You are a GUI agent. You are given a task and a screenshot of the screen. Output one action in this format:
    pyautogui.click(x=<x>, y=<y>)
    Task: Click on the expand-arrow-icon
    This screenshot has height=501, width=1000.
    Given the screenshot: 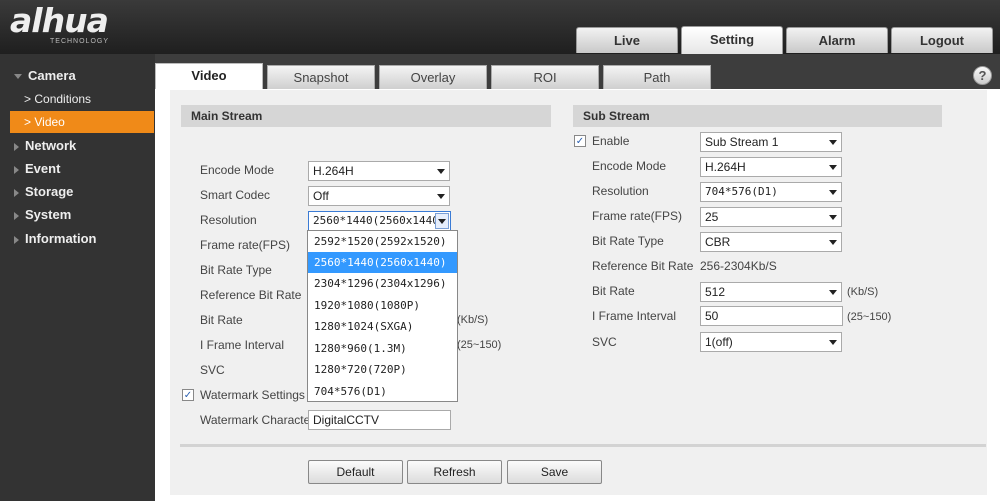 What is the action you would take?
    pyautogui.click(x=18, y=77)
    